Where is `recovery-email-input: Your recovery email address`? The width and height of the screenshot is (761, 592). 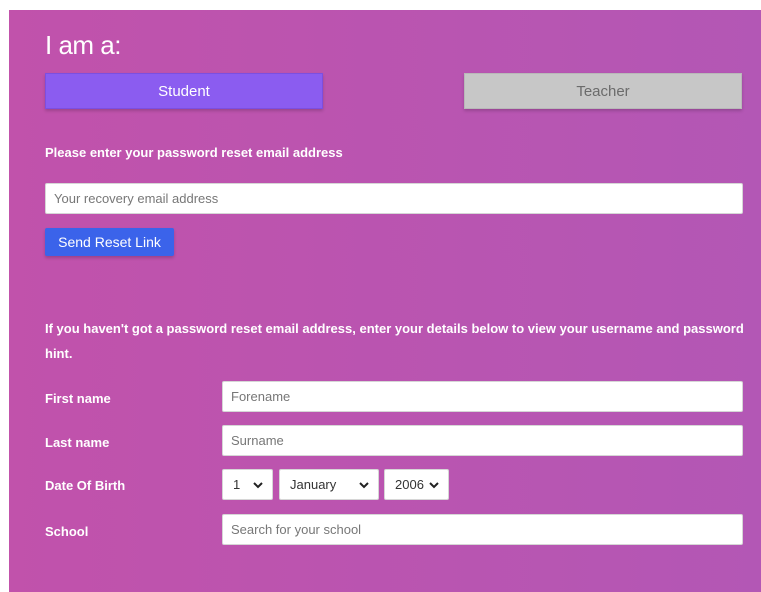
recovery-email-input: Your recovery email address is located at coordinates (394, 198).